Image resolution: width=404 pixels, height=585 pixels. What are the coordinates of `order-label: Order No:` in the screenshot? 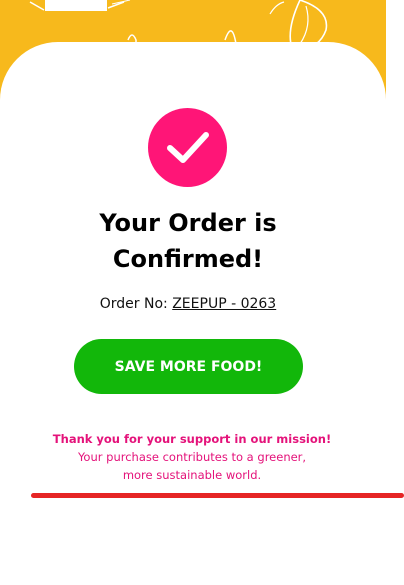 It's located at (136, 304).